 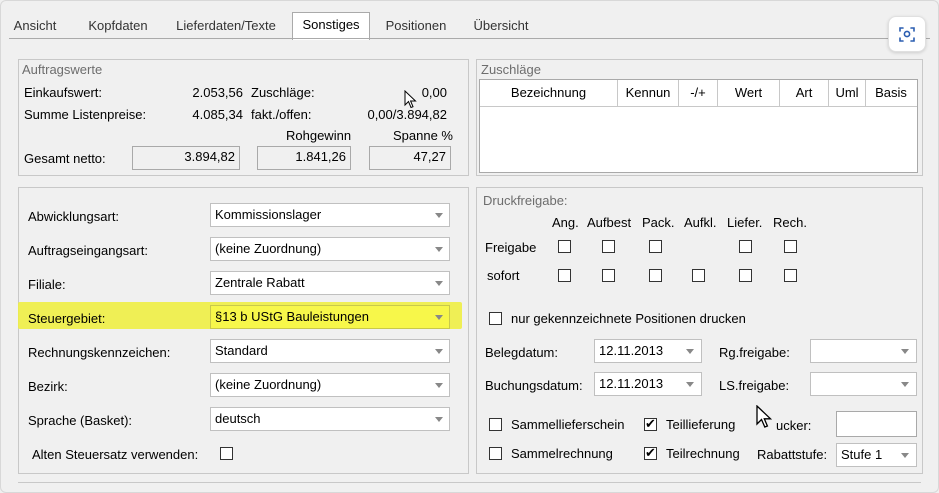 What do you see at coordinates (495, 424) in the screenshot?
I see `sammellieferschein-checkbox` at bounding box center [495, 424].